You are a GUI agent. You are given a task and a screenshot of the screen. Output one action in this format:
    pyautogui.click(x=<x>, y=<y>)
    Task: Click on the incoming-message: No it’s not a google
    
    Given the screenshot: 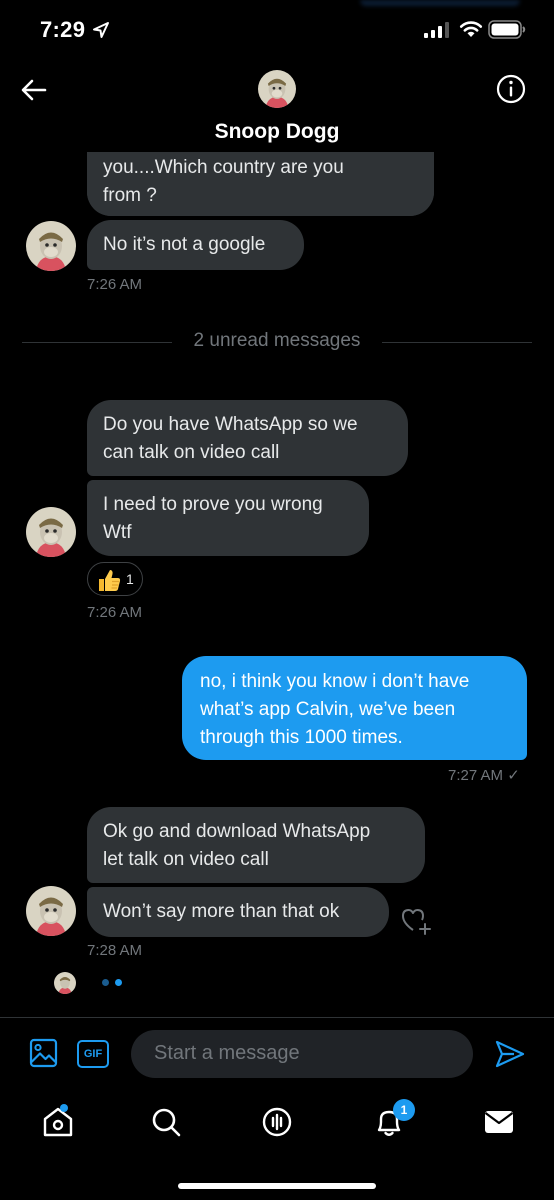 What is the action you would take?
    pyautogui.click(x=195, y=245)
    